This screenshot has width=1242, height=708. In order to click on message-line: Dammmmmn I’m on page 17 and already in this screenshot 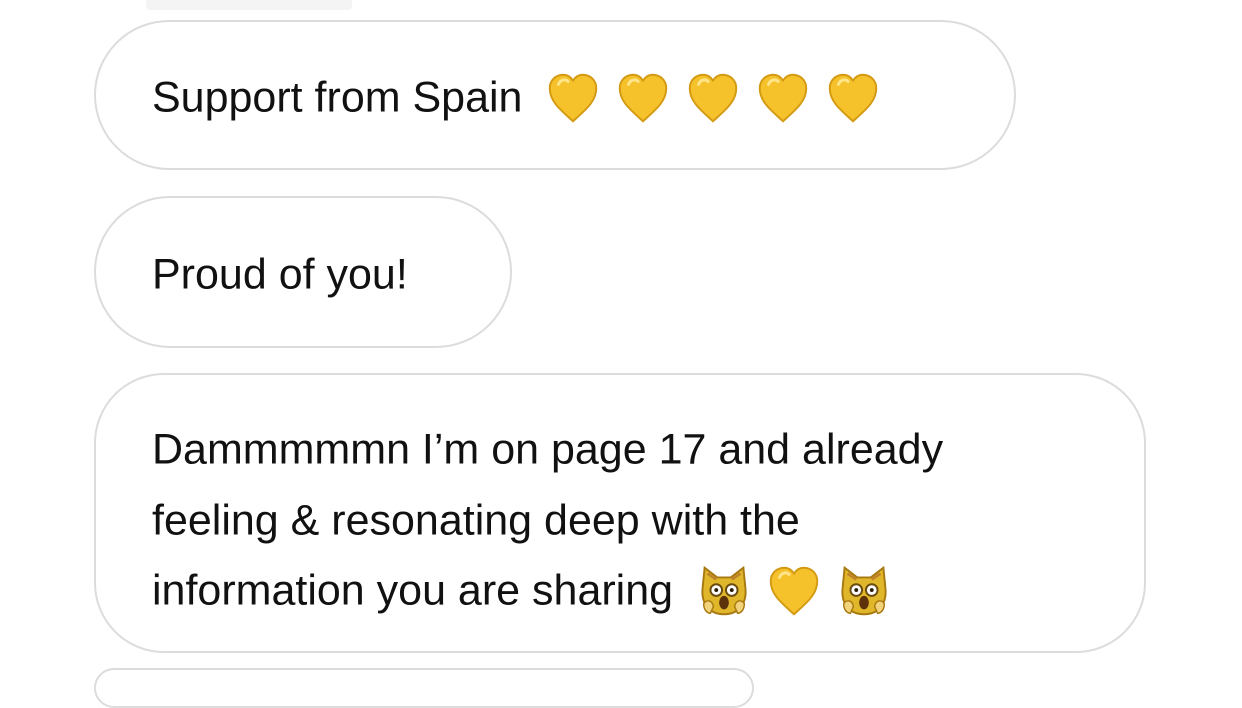, I will do `click(620, 448)`.